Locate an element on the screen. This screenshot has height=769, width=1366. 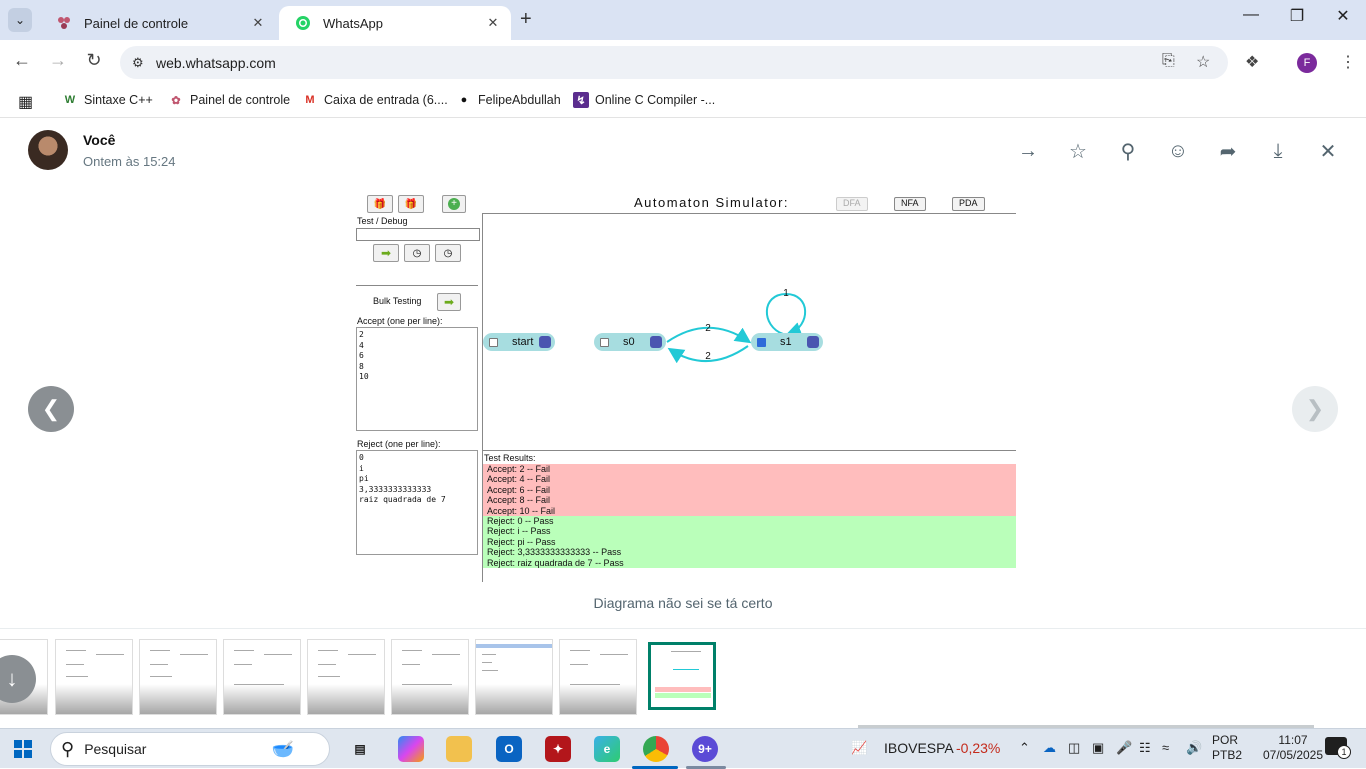
profile-avatar: F is located at coordinates (1307, 63).